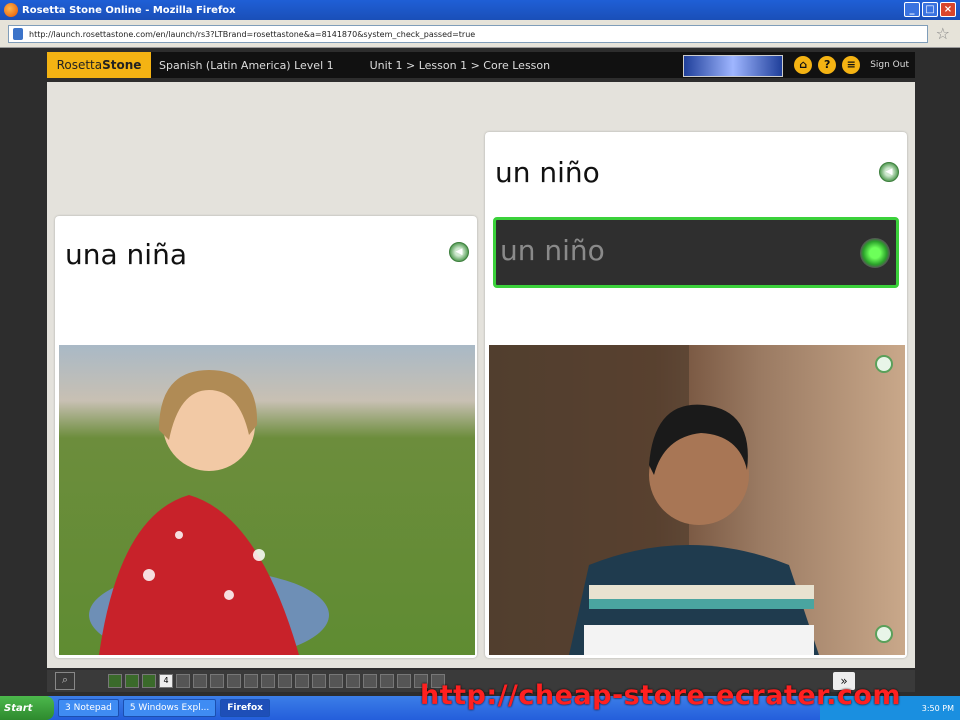 This screenshot has width=960, height=720. I want to click on pause-icon, so click(884, 634).